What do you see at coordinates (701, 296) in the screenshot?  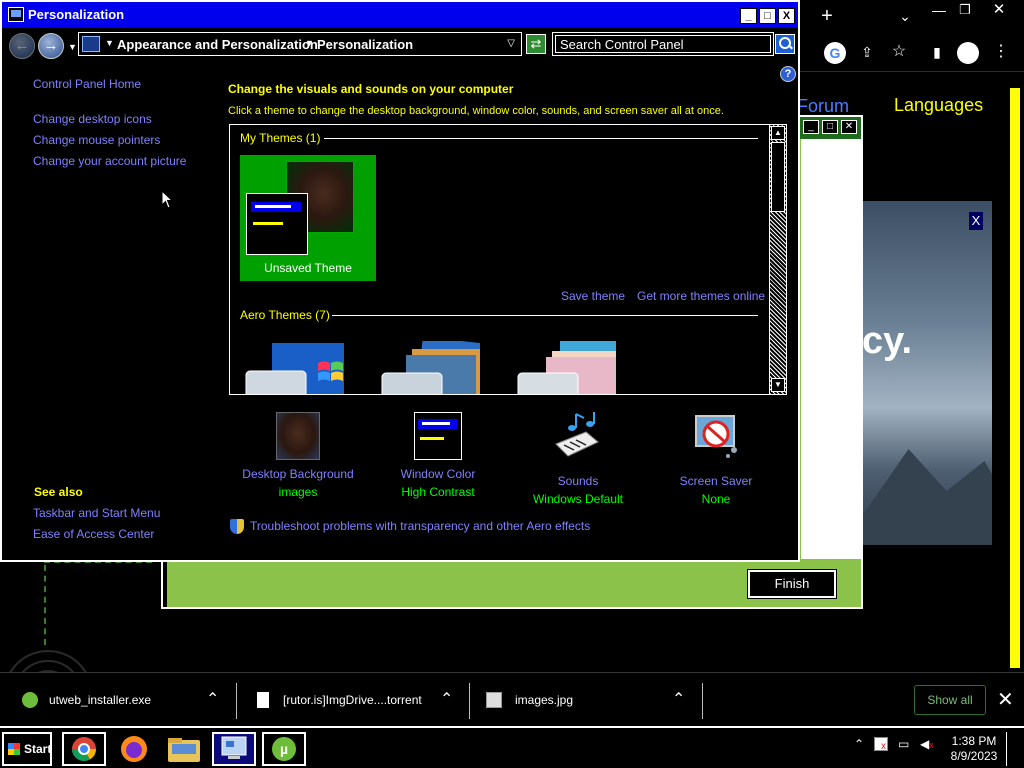 I see `get-more-themes-link: Get more themes online` at bounding box center [701, 296].